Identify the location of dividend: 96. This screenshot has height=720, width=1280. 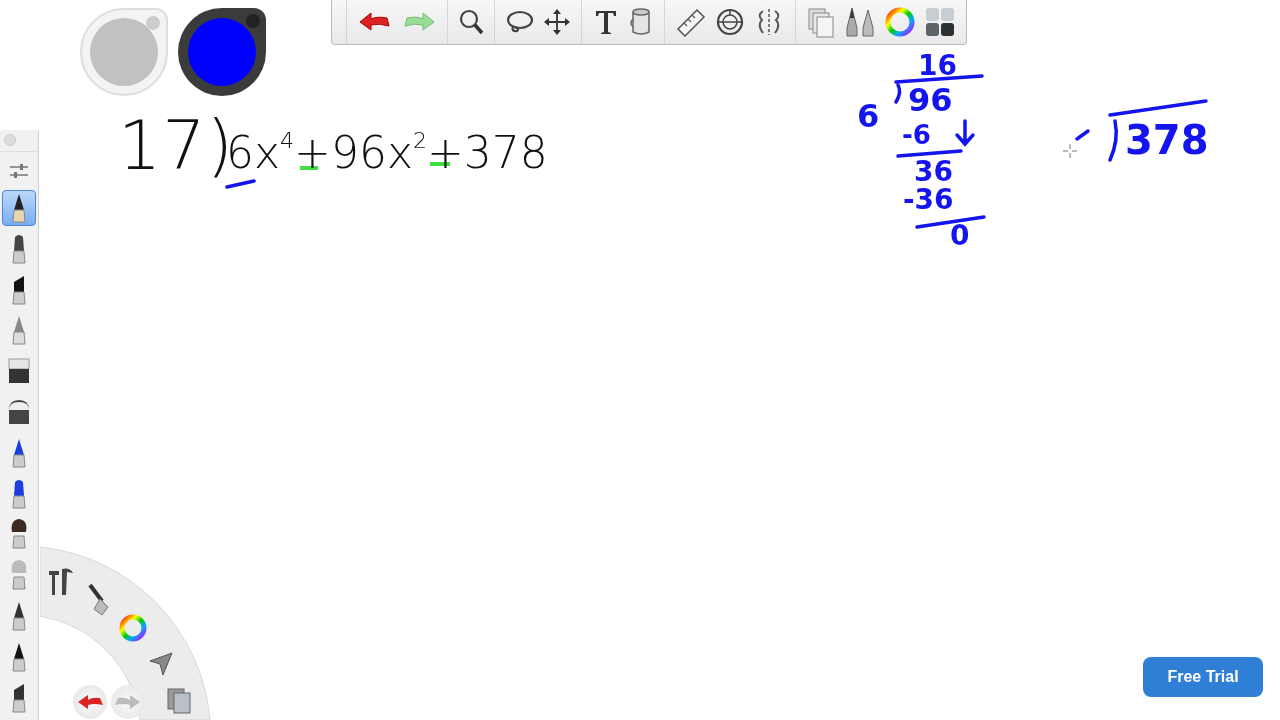
(930, 100).